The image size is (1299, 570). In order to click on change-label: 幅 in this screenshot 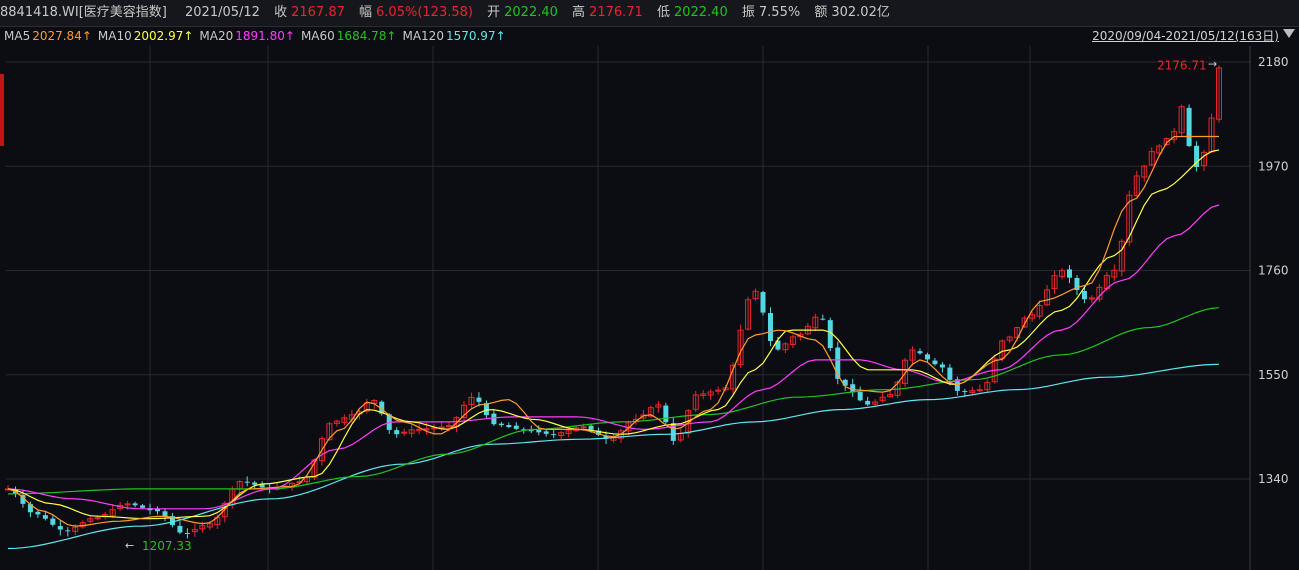, I will do `click(366, 12)`.